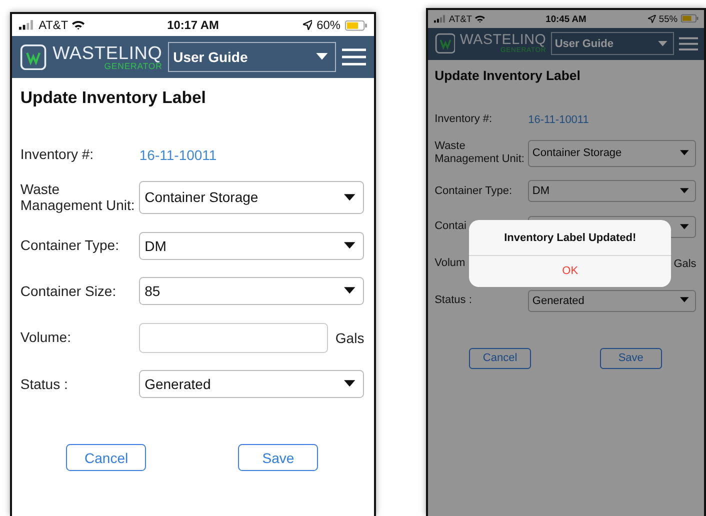 This screenshot has width=706, height=516. Describe the element at coordinates (251, 291) in the screenshot. I see `select-field: 85` at that location.